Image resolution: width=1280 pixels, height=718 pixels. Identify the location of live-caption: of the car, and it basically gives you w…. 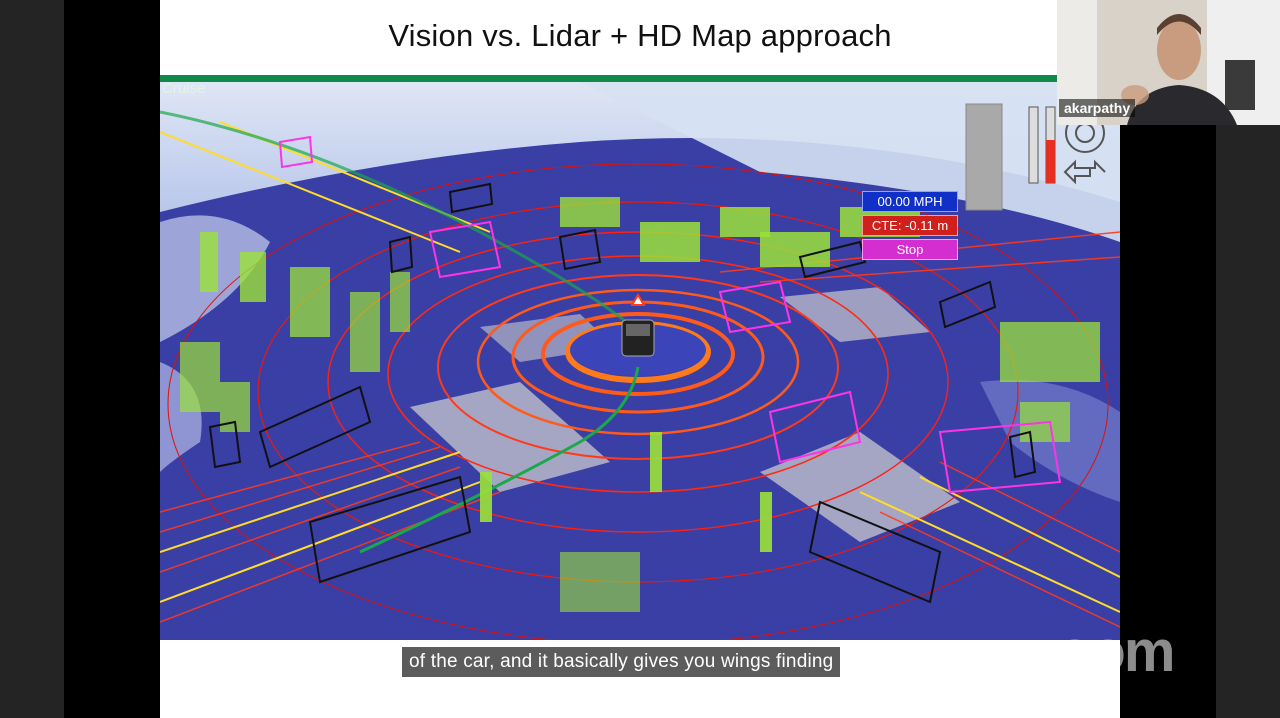
(621, 662).